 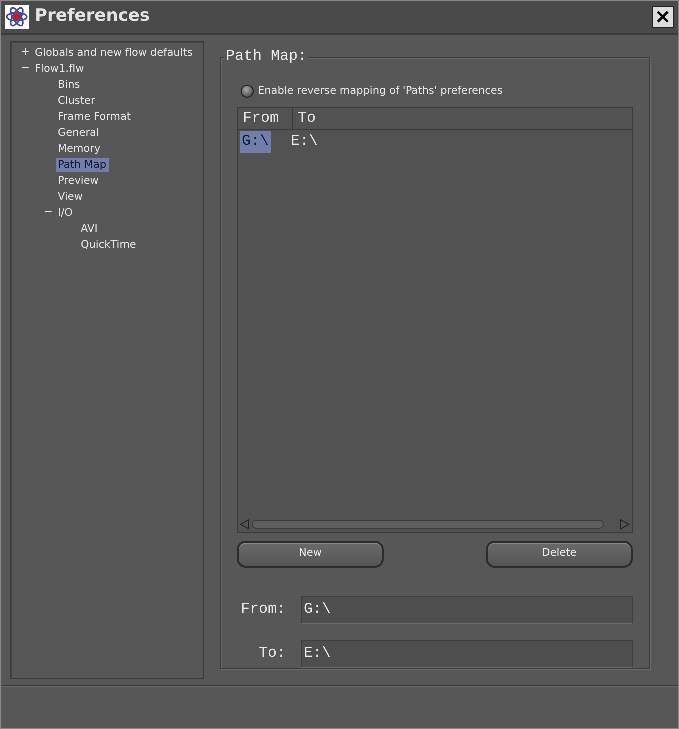 I want to click on close-icon, so click(x=663, y=17).